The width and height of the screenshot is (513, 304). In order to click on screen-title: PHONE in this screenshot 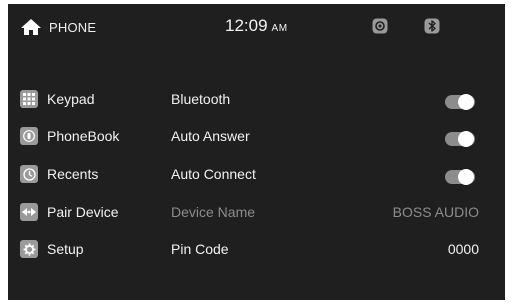, I will do `click(73, 27)`.